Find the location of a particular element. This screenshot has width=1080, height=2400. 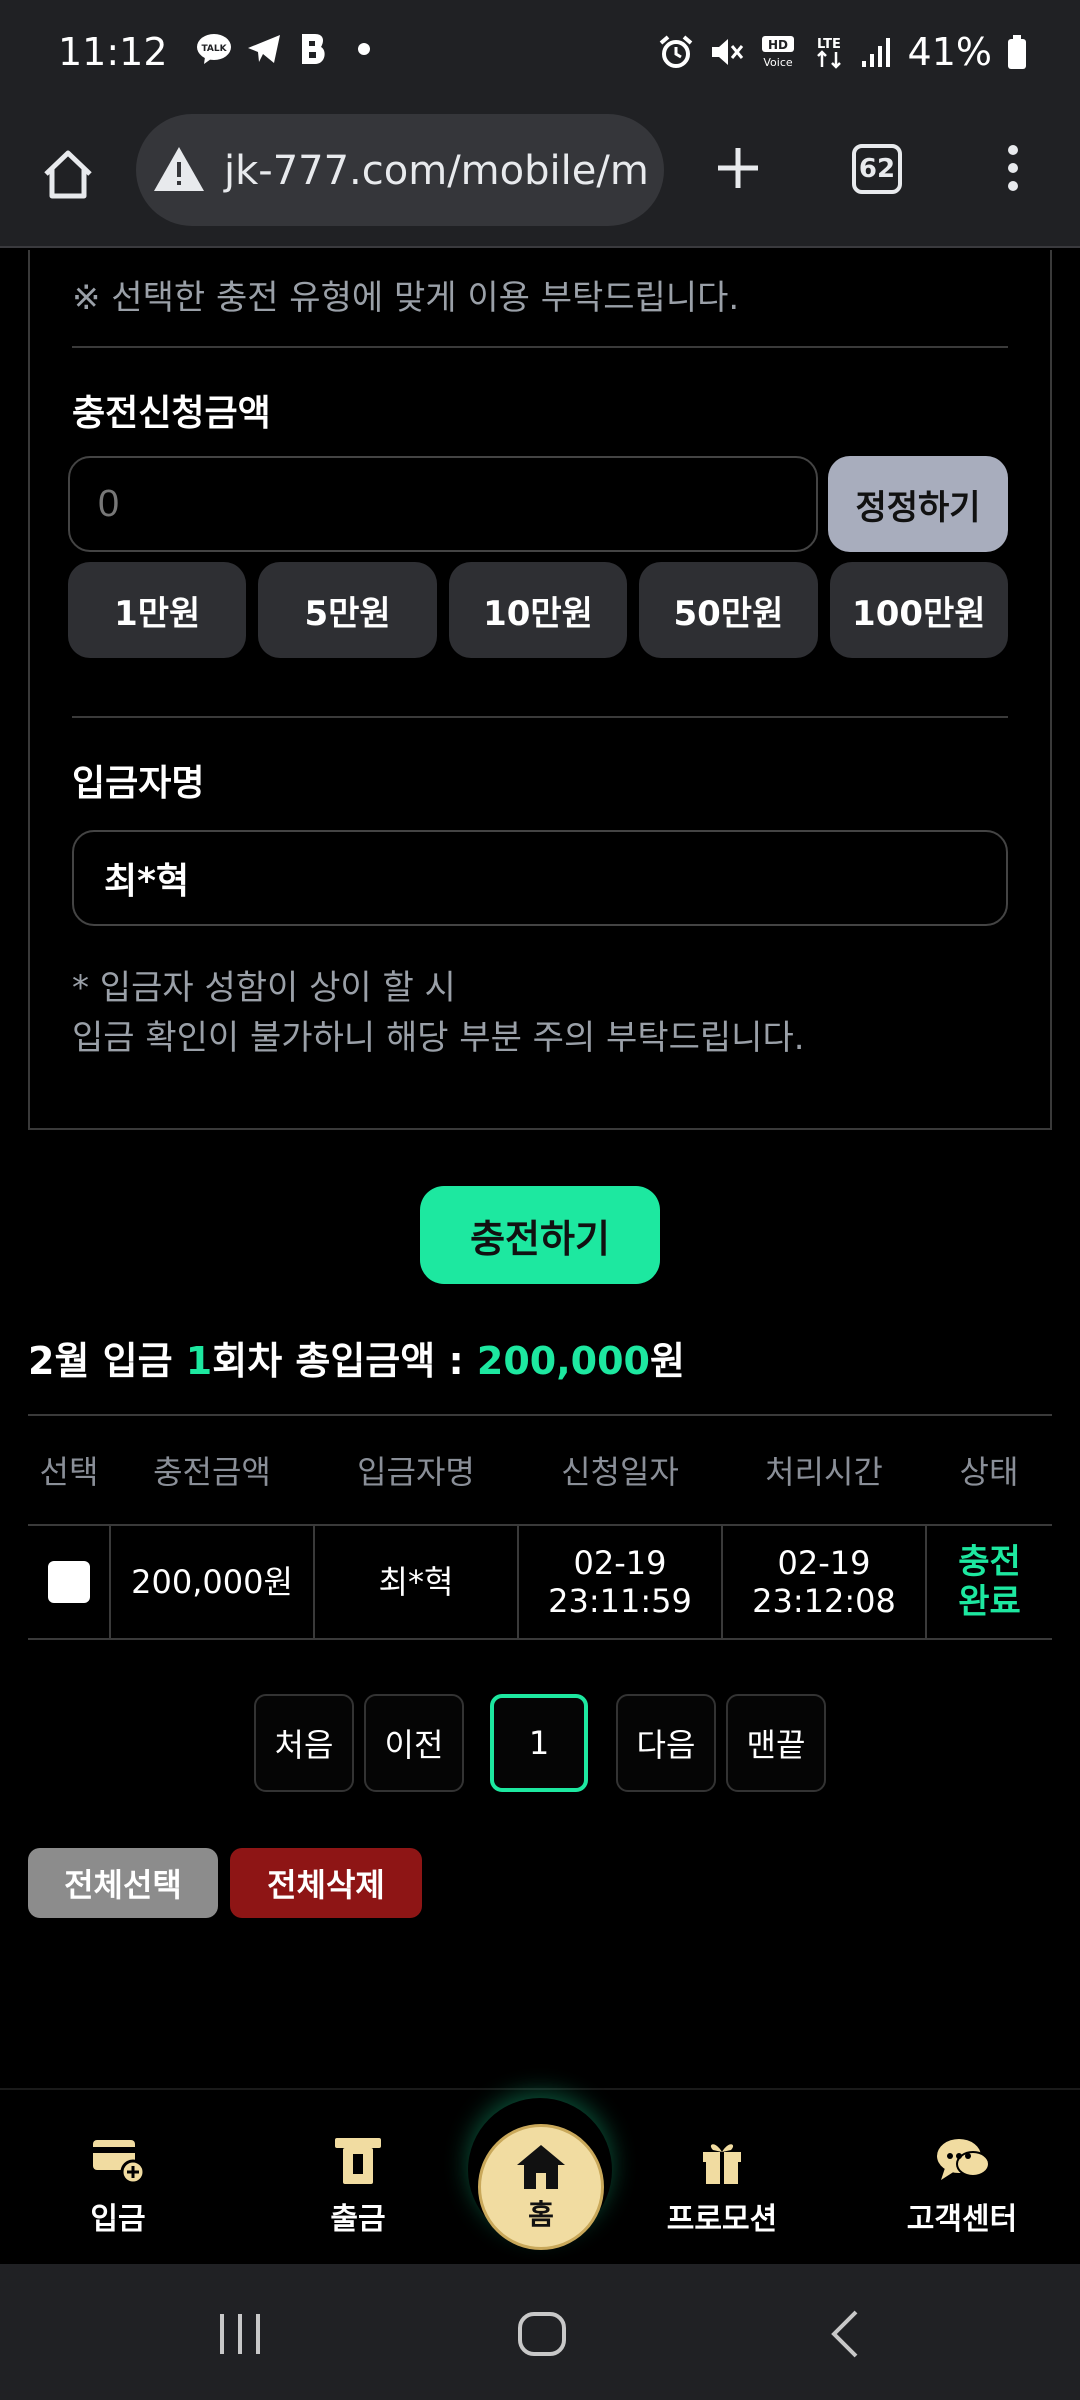

bottom-nav-divider is located at coordinates (540, 2089).